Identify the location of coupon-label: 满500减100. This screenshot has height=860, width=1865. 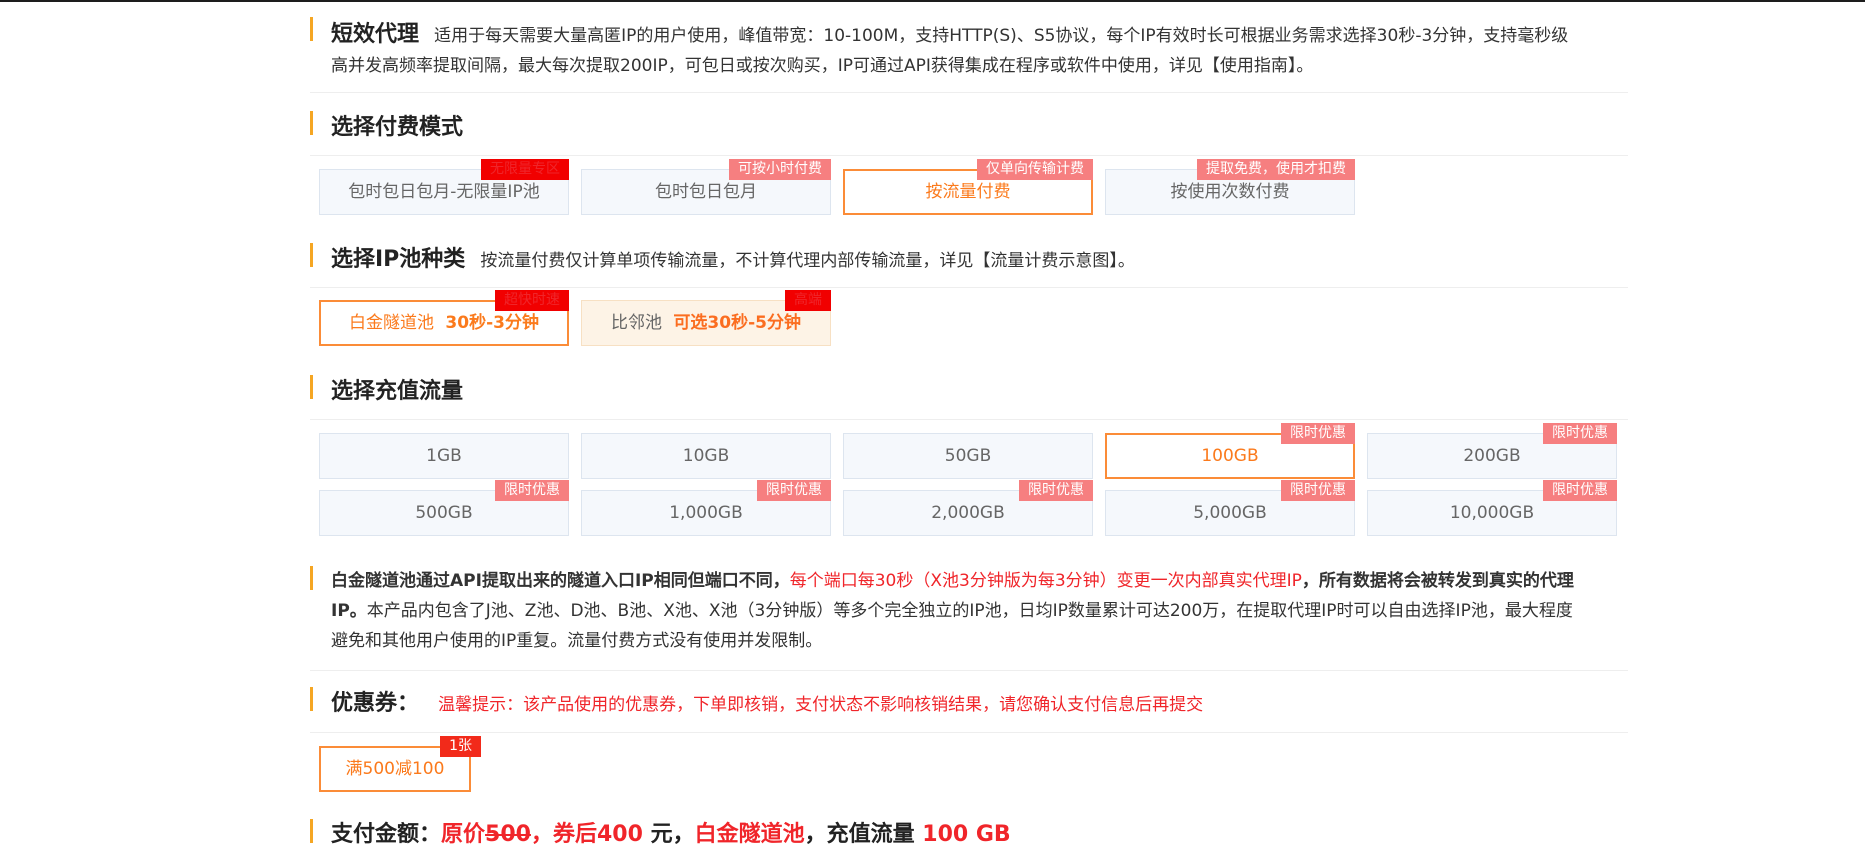
(395, 769).